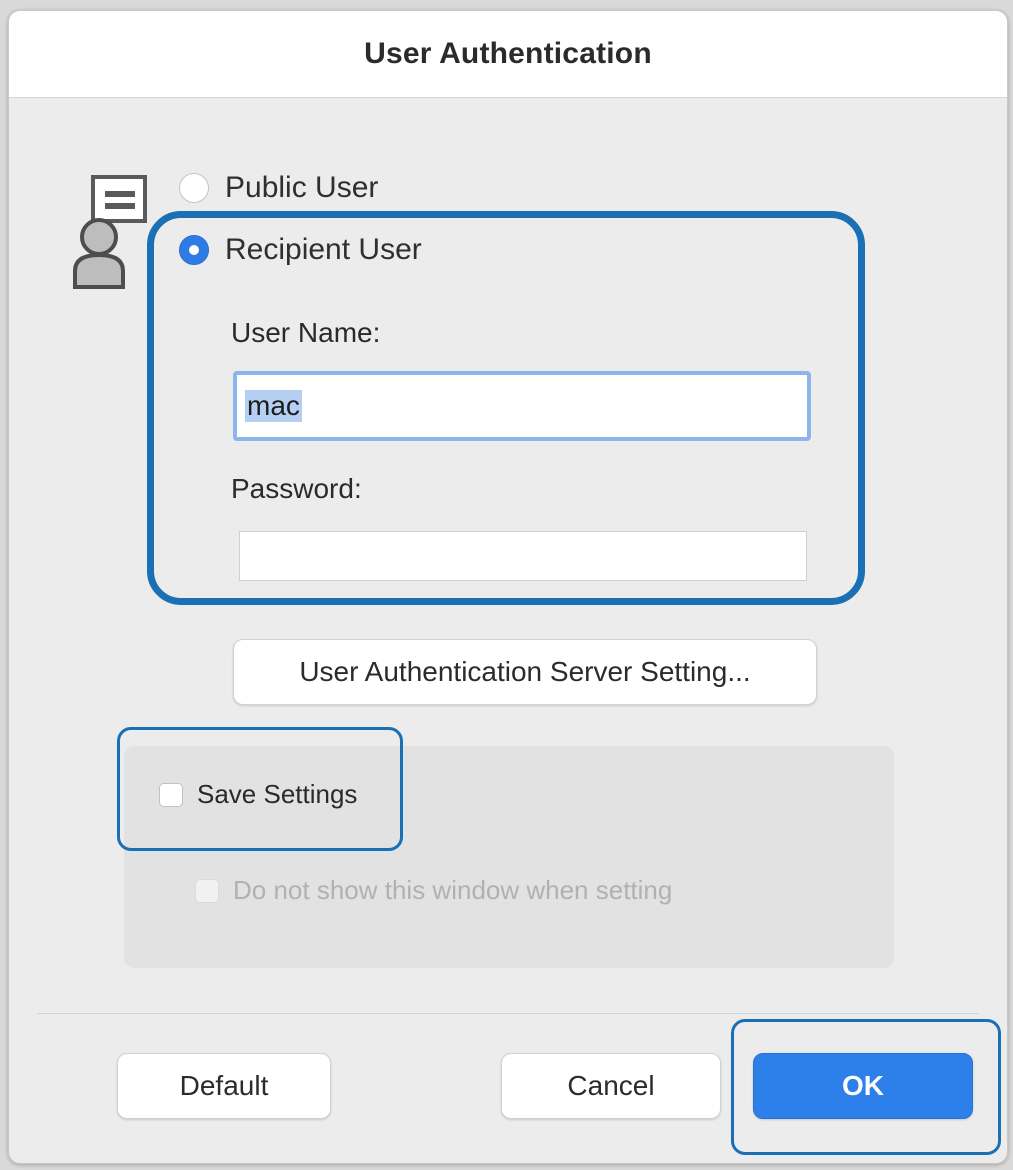 This screenshot has width=1013, height=1170. Describe the element at coordinates (194, 188) in the screenshot. I see `public-user-radio` at that location.